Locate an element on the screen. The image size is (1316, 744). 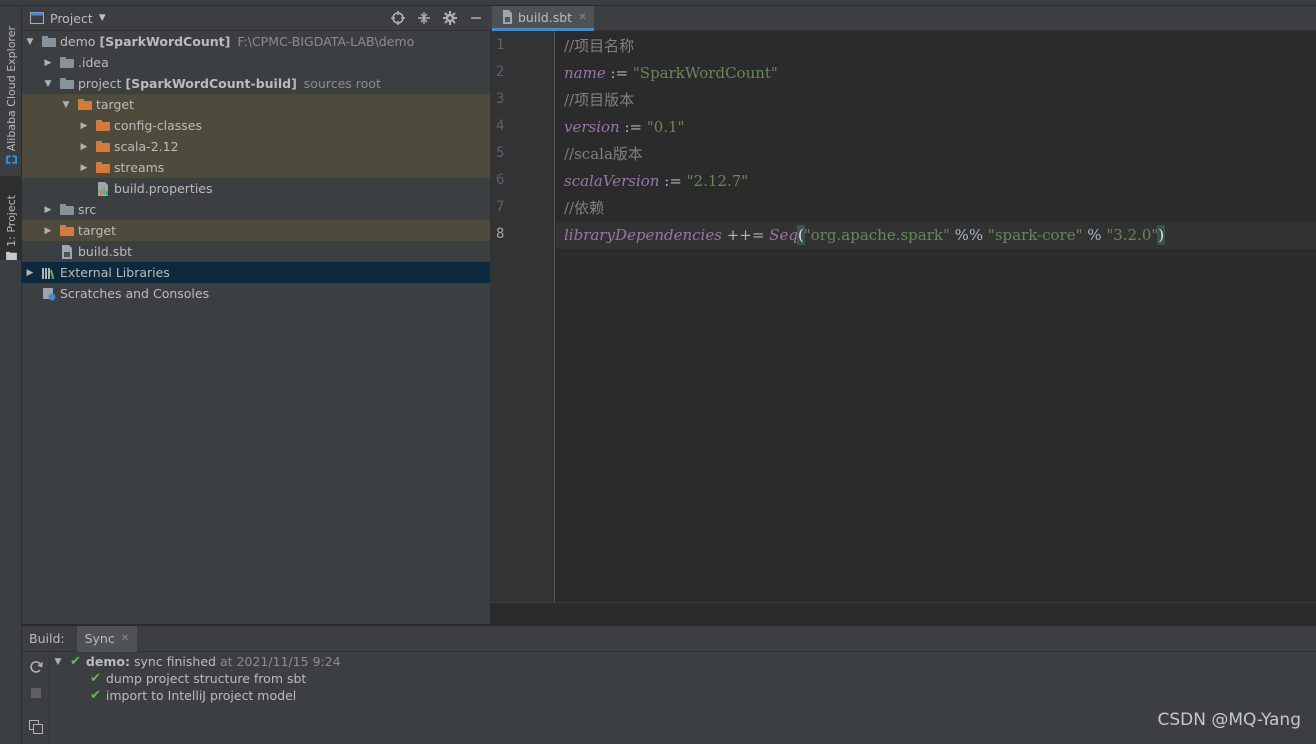
code-line: version := "0.1" is located at coordinates (940, 127).